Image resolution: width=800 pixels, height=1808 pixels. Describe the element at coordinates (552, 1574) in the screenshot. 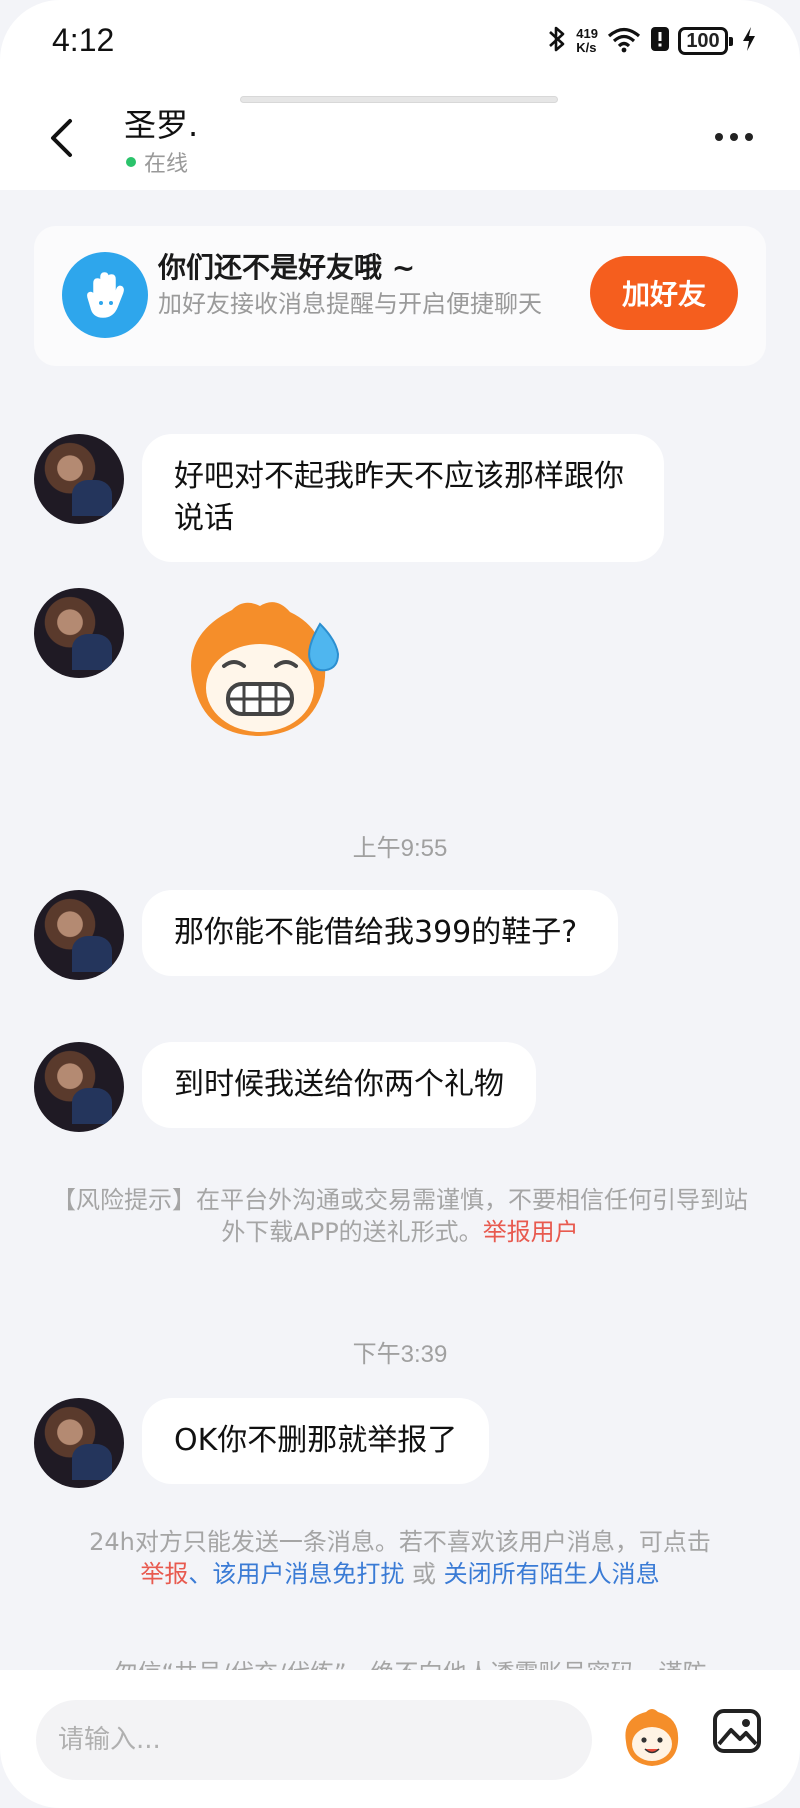

I see `close-stranger-messages-link: 关闭所有陌生人消息` at that location.